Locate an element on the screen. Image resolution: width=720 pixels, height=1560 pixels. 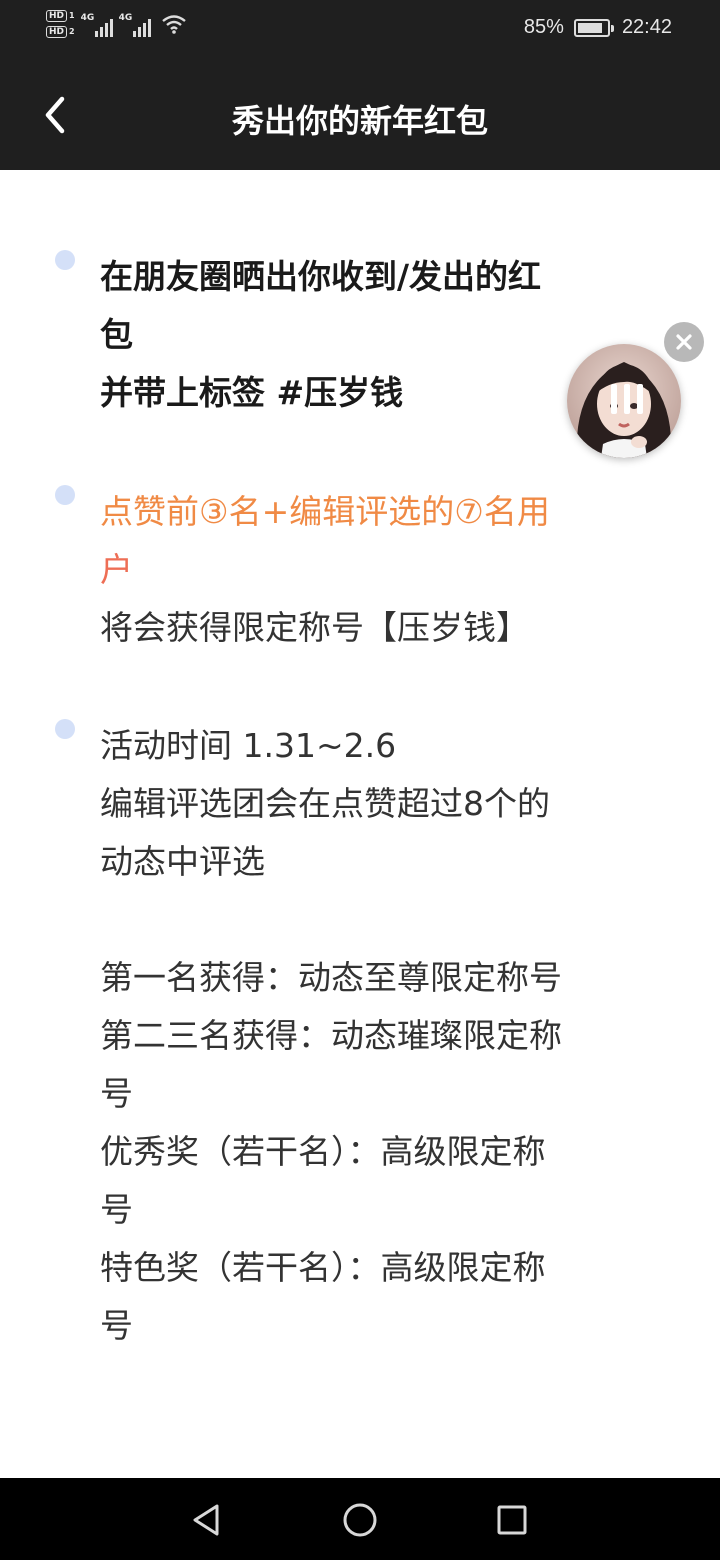
battery-level is located at coordinates (589, 27).